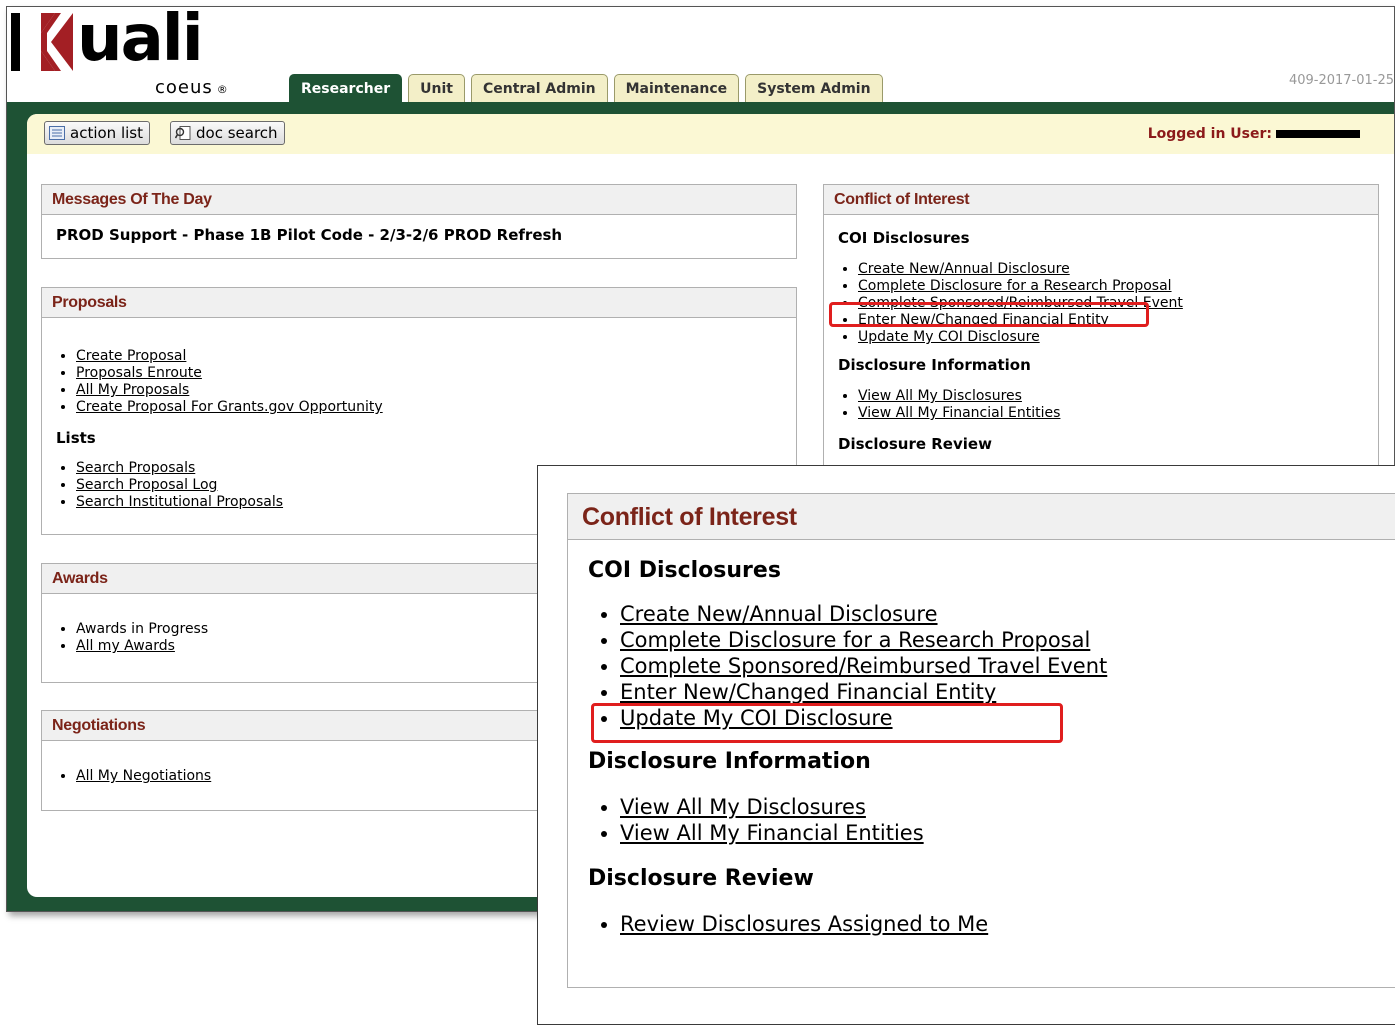 Image resolution: width=1395 pixels, height=1025 pixels. I want to click on logged-in-label: Logged in User:, so click(1209, 134).